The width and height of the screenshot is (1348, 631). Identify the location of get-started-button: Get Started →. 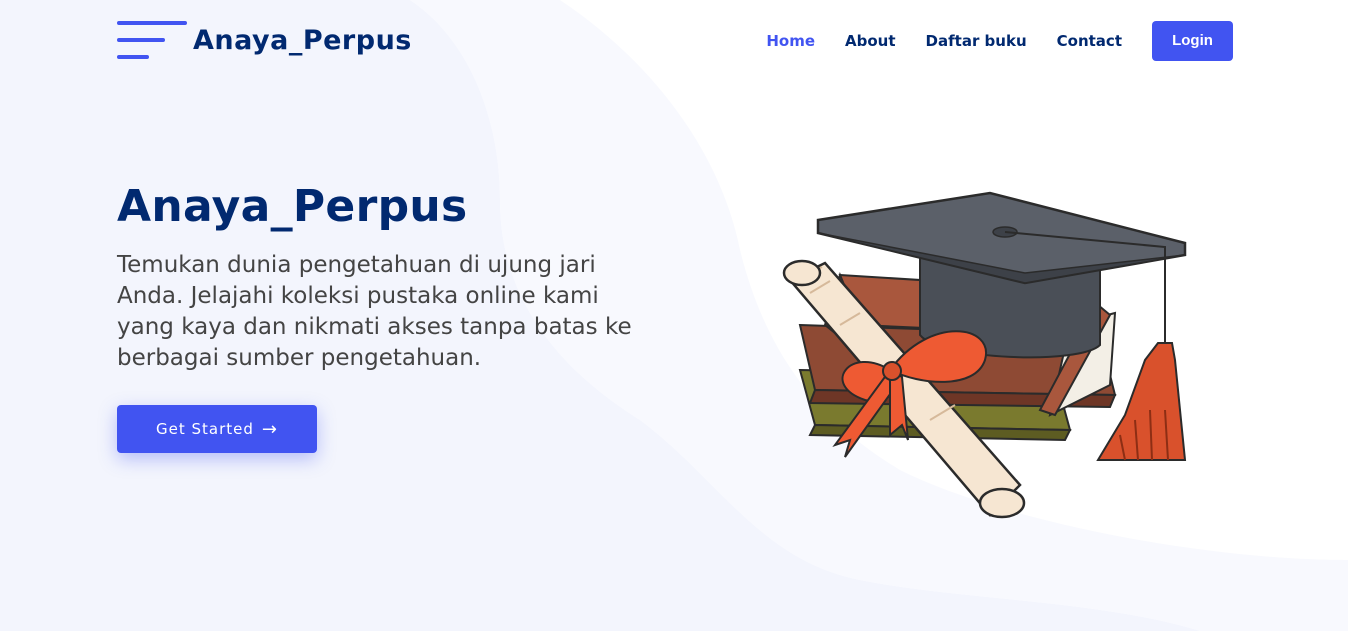
(217, 429).